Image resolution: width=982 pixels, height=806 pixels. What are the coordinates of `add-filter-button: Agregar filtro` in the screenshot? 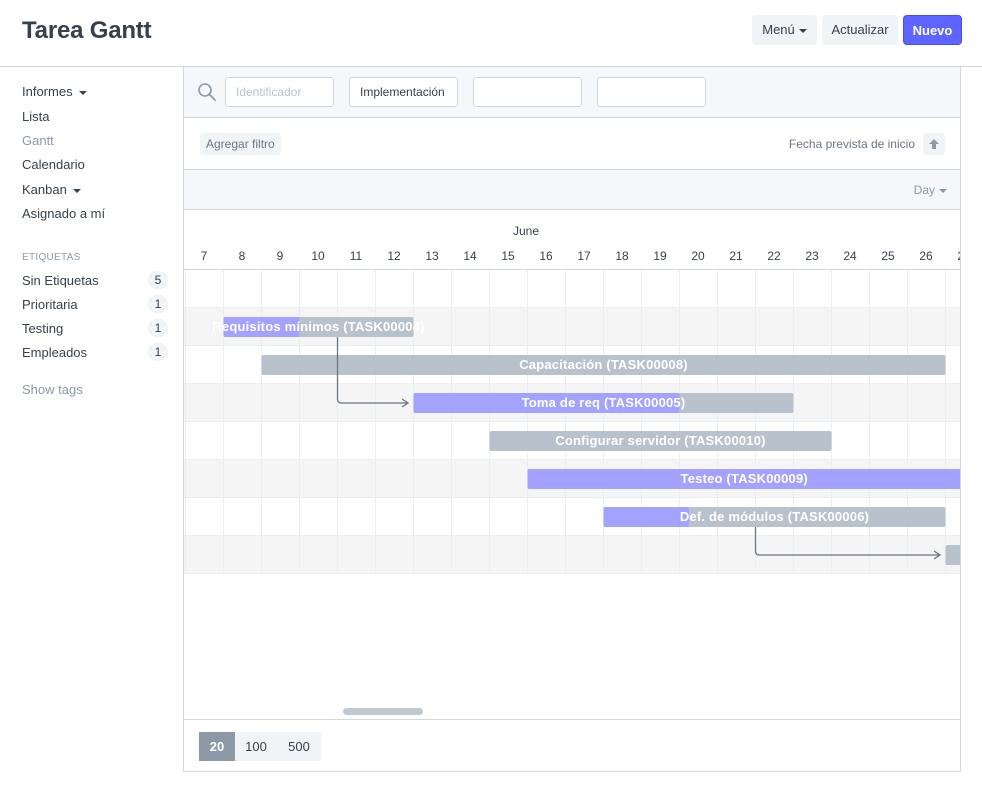 It's located at (240, 144).